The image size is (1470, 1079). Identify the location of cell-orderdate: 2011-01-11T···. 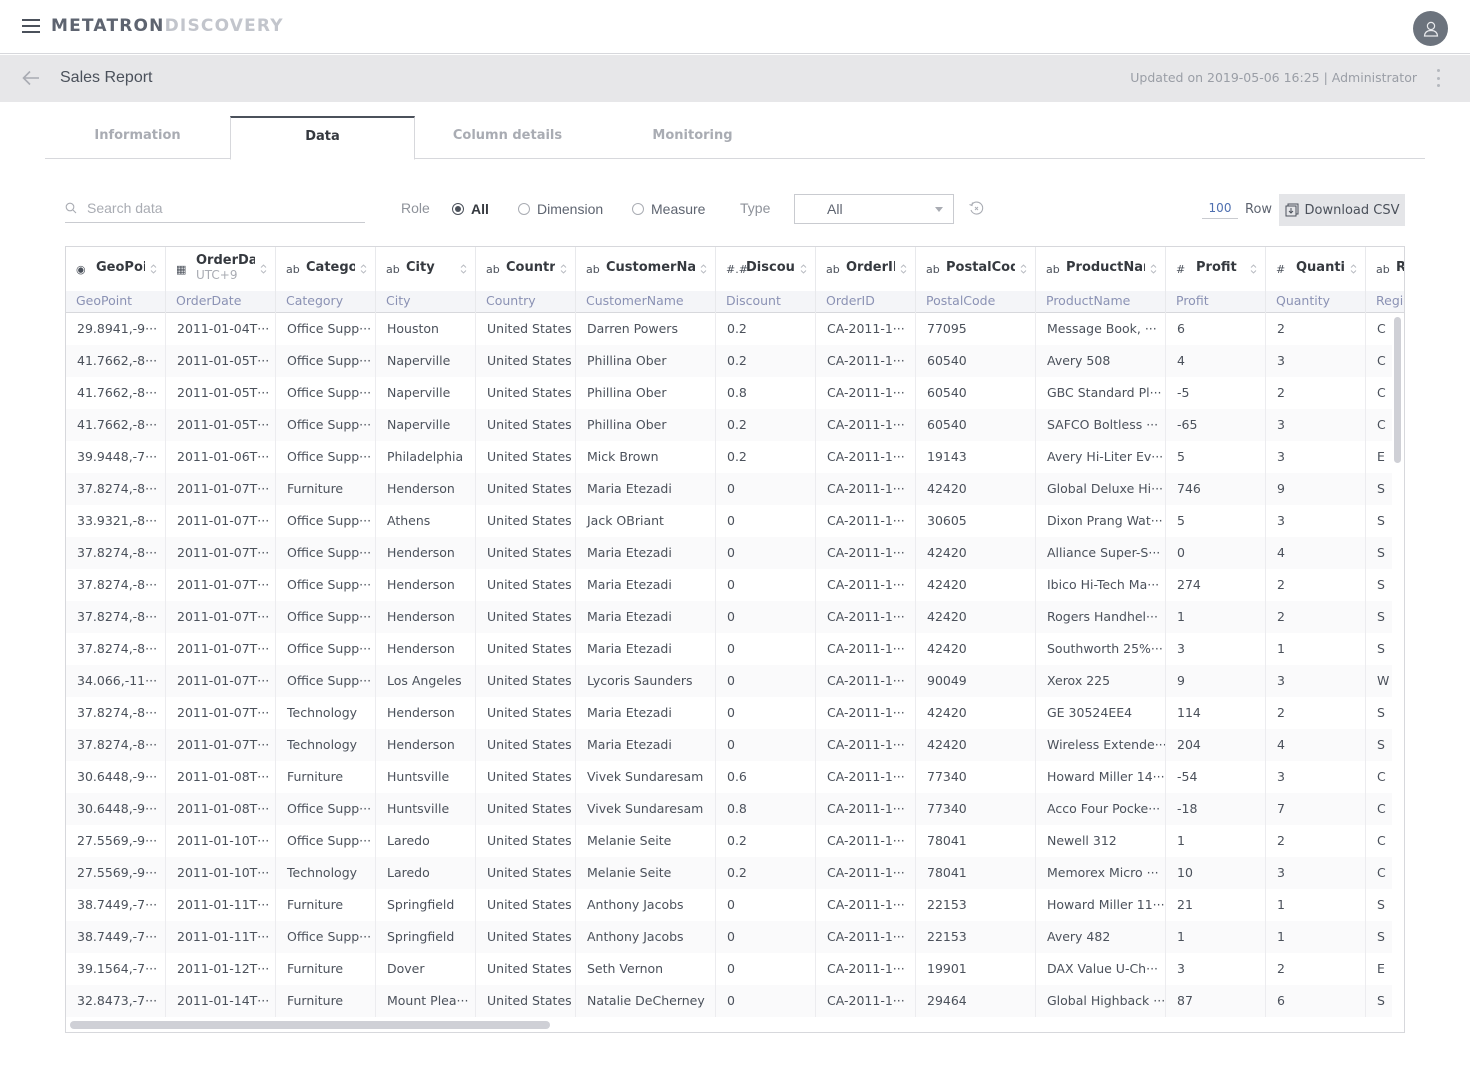
(221, 905).